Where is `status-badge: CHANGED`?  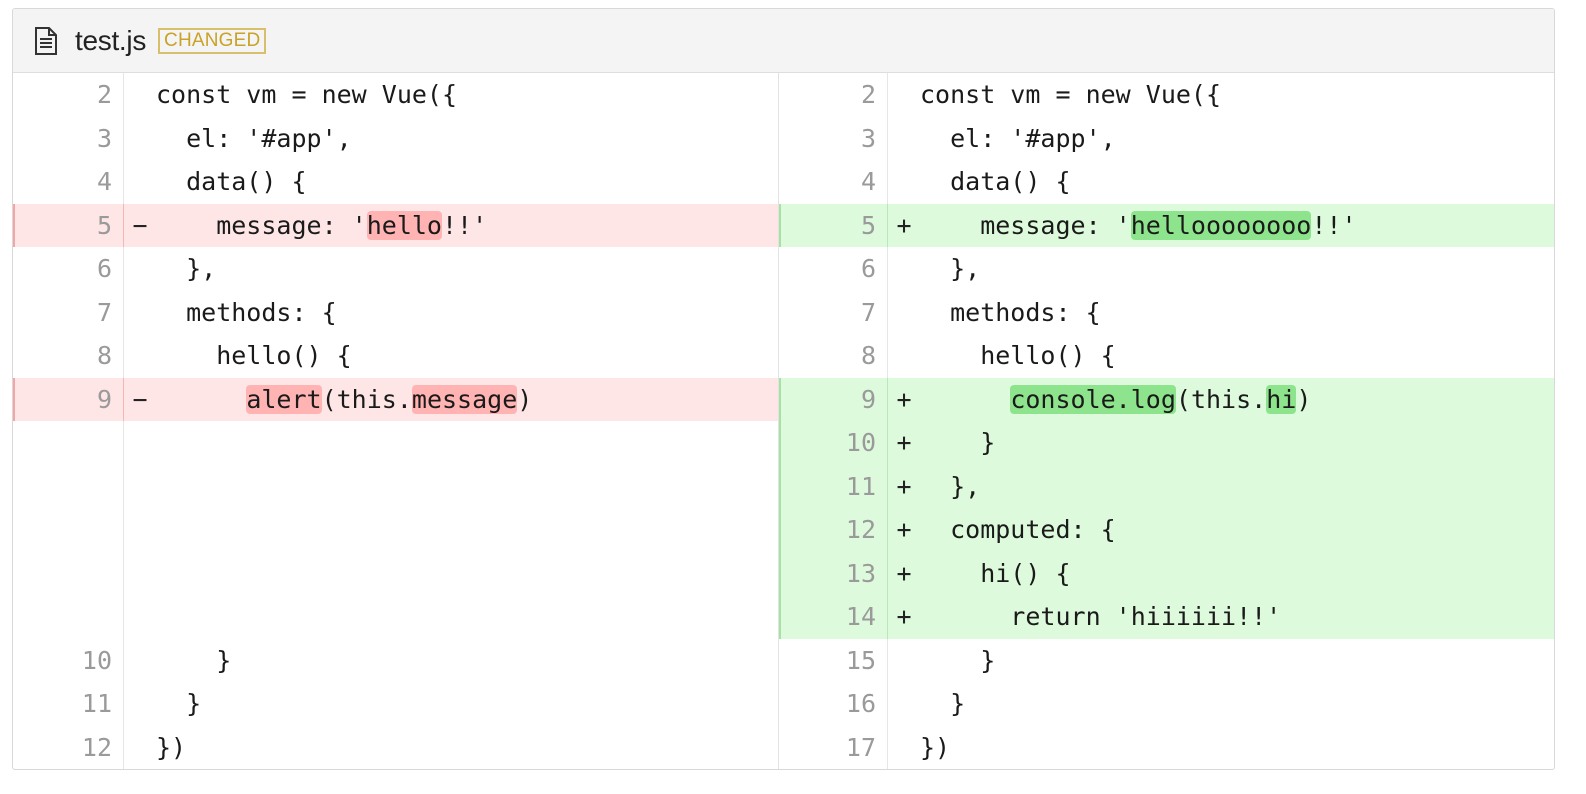
status-badge: CHANGED is located at coordinates (212, 40).